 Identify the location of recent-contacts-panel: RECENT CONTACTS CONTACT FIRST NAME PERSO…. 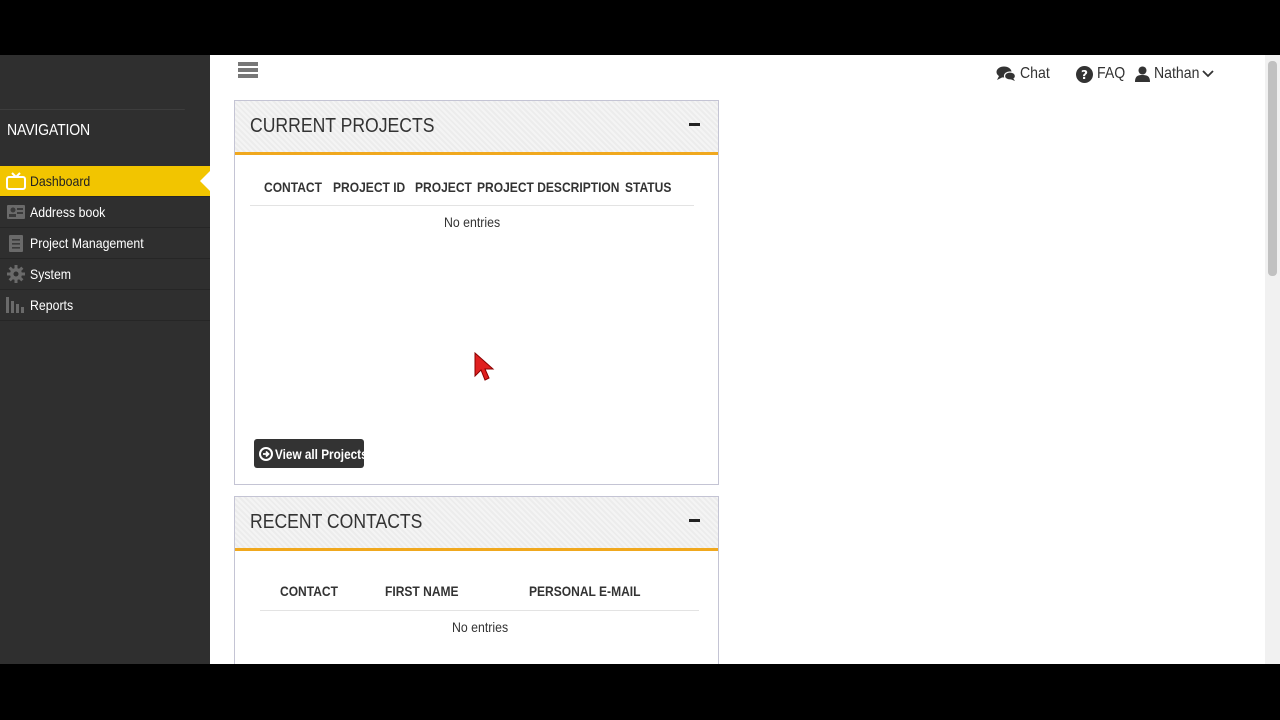
(476, 580).